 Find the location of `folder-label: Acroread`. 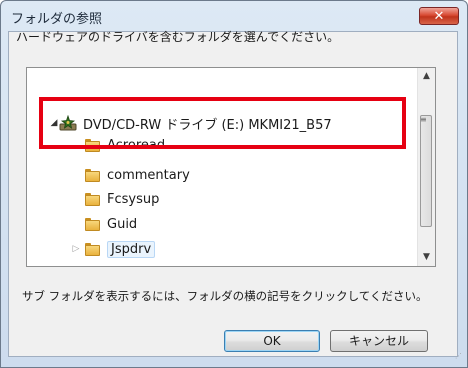

folder-label: Acroread is located at coordinates (136, 145).